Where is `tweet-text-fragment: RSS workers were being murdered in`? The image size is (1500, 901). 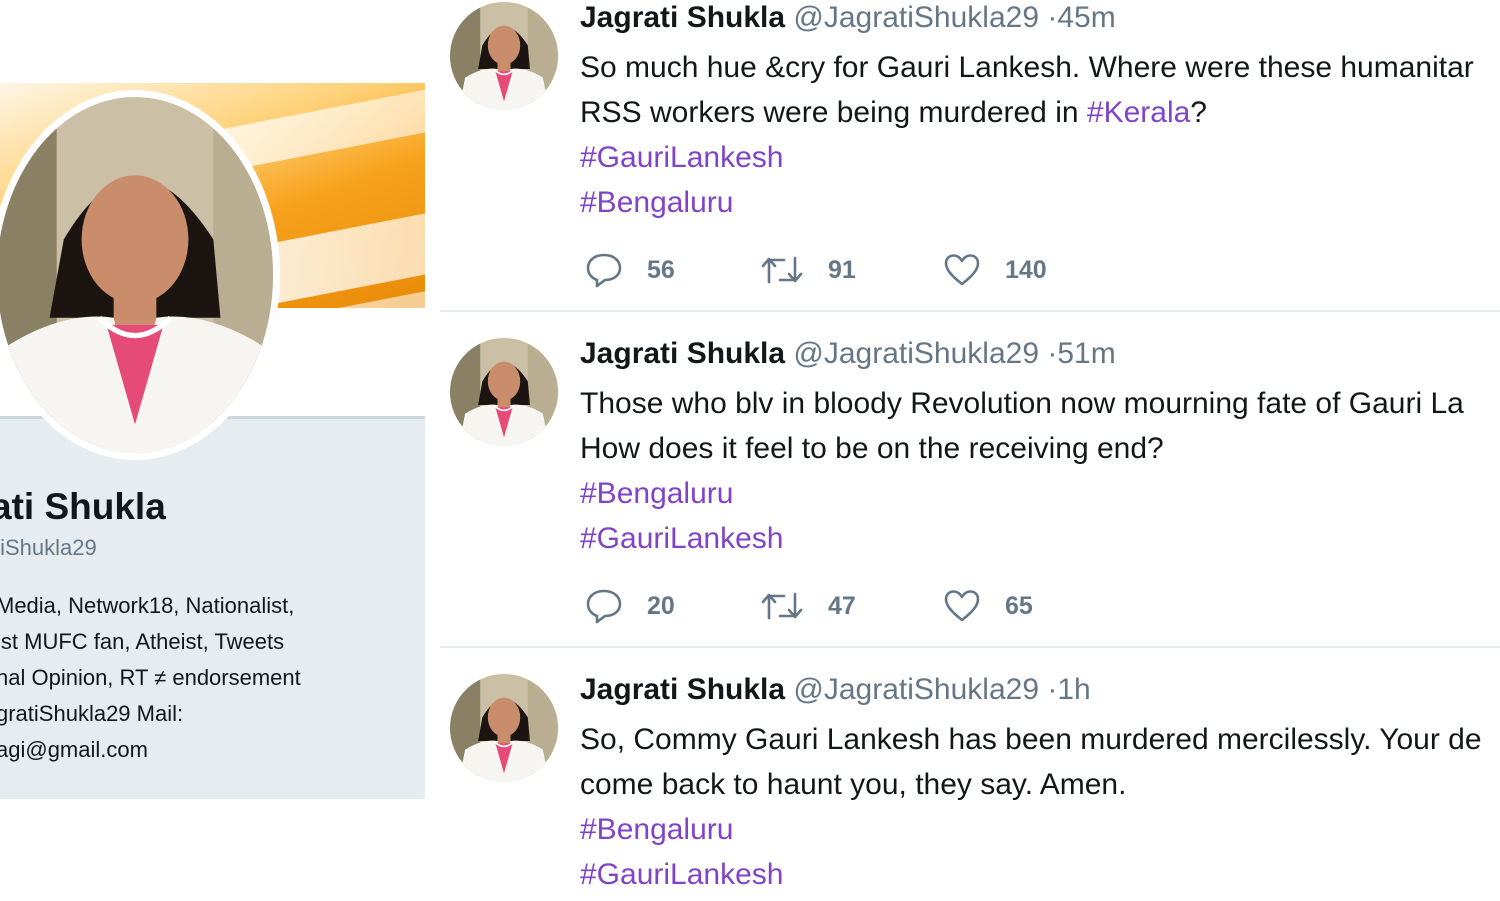
tweet-text-fragment: RSS workers were being murdered in is located at coordinates (833, 112).